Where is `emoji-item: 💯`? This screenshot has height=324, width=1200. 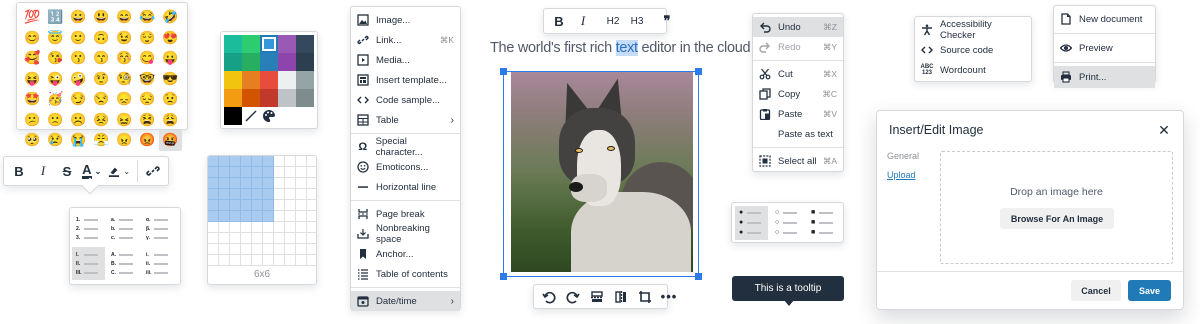
emoji-item: 💯 is located at coordinates (32, 17).